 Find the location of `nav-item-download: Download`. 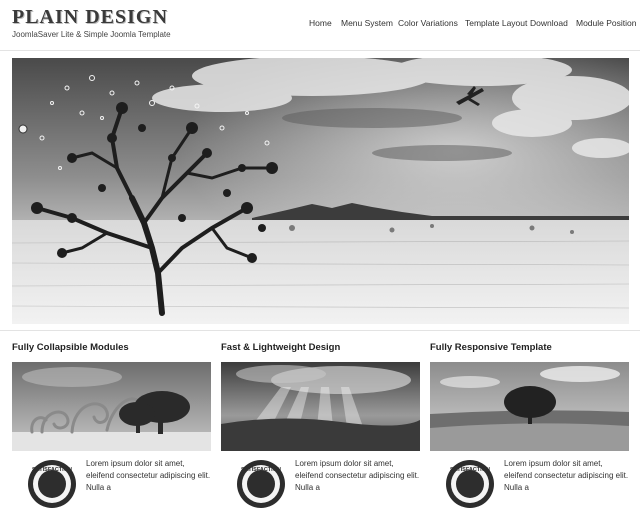

nav-item-download: Download is located at coordinates (549, 23).